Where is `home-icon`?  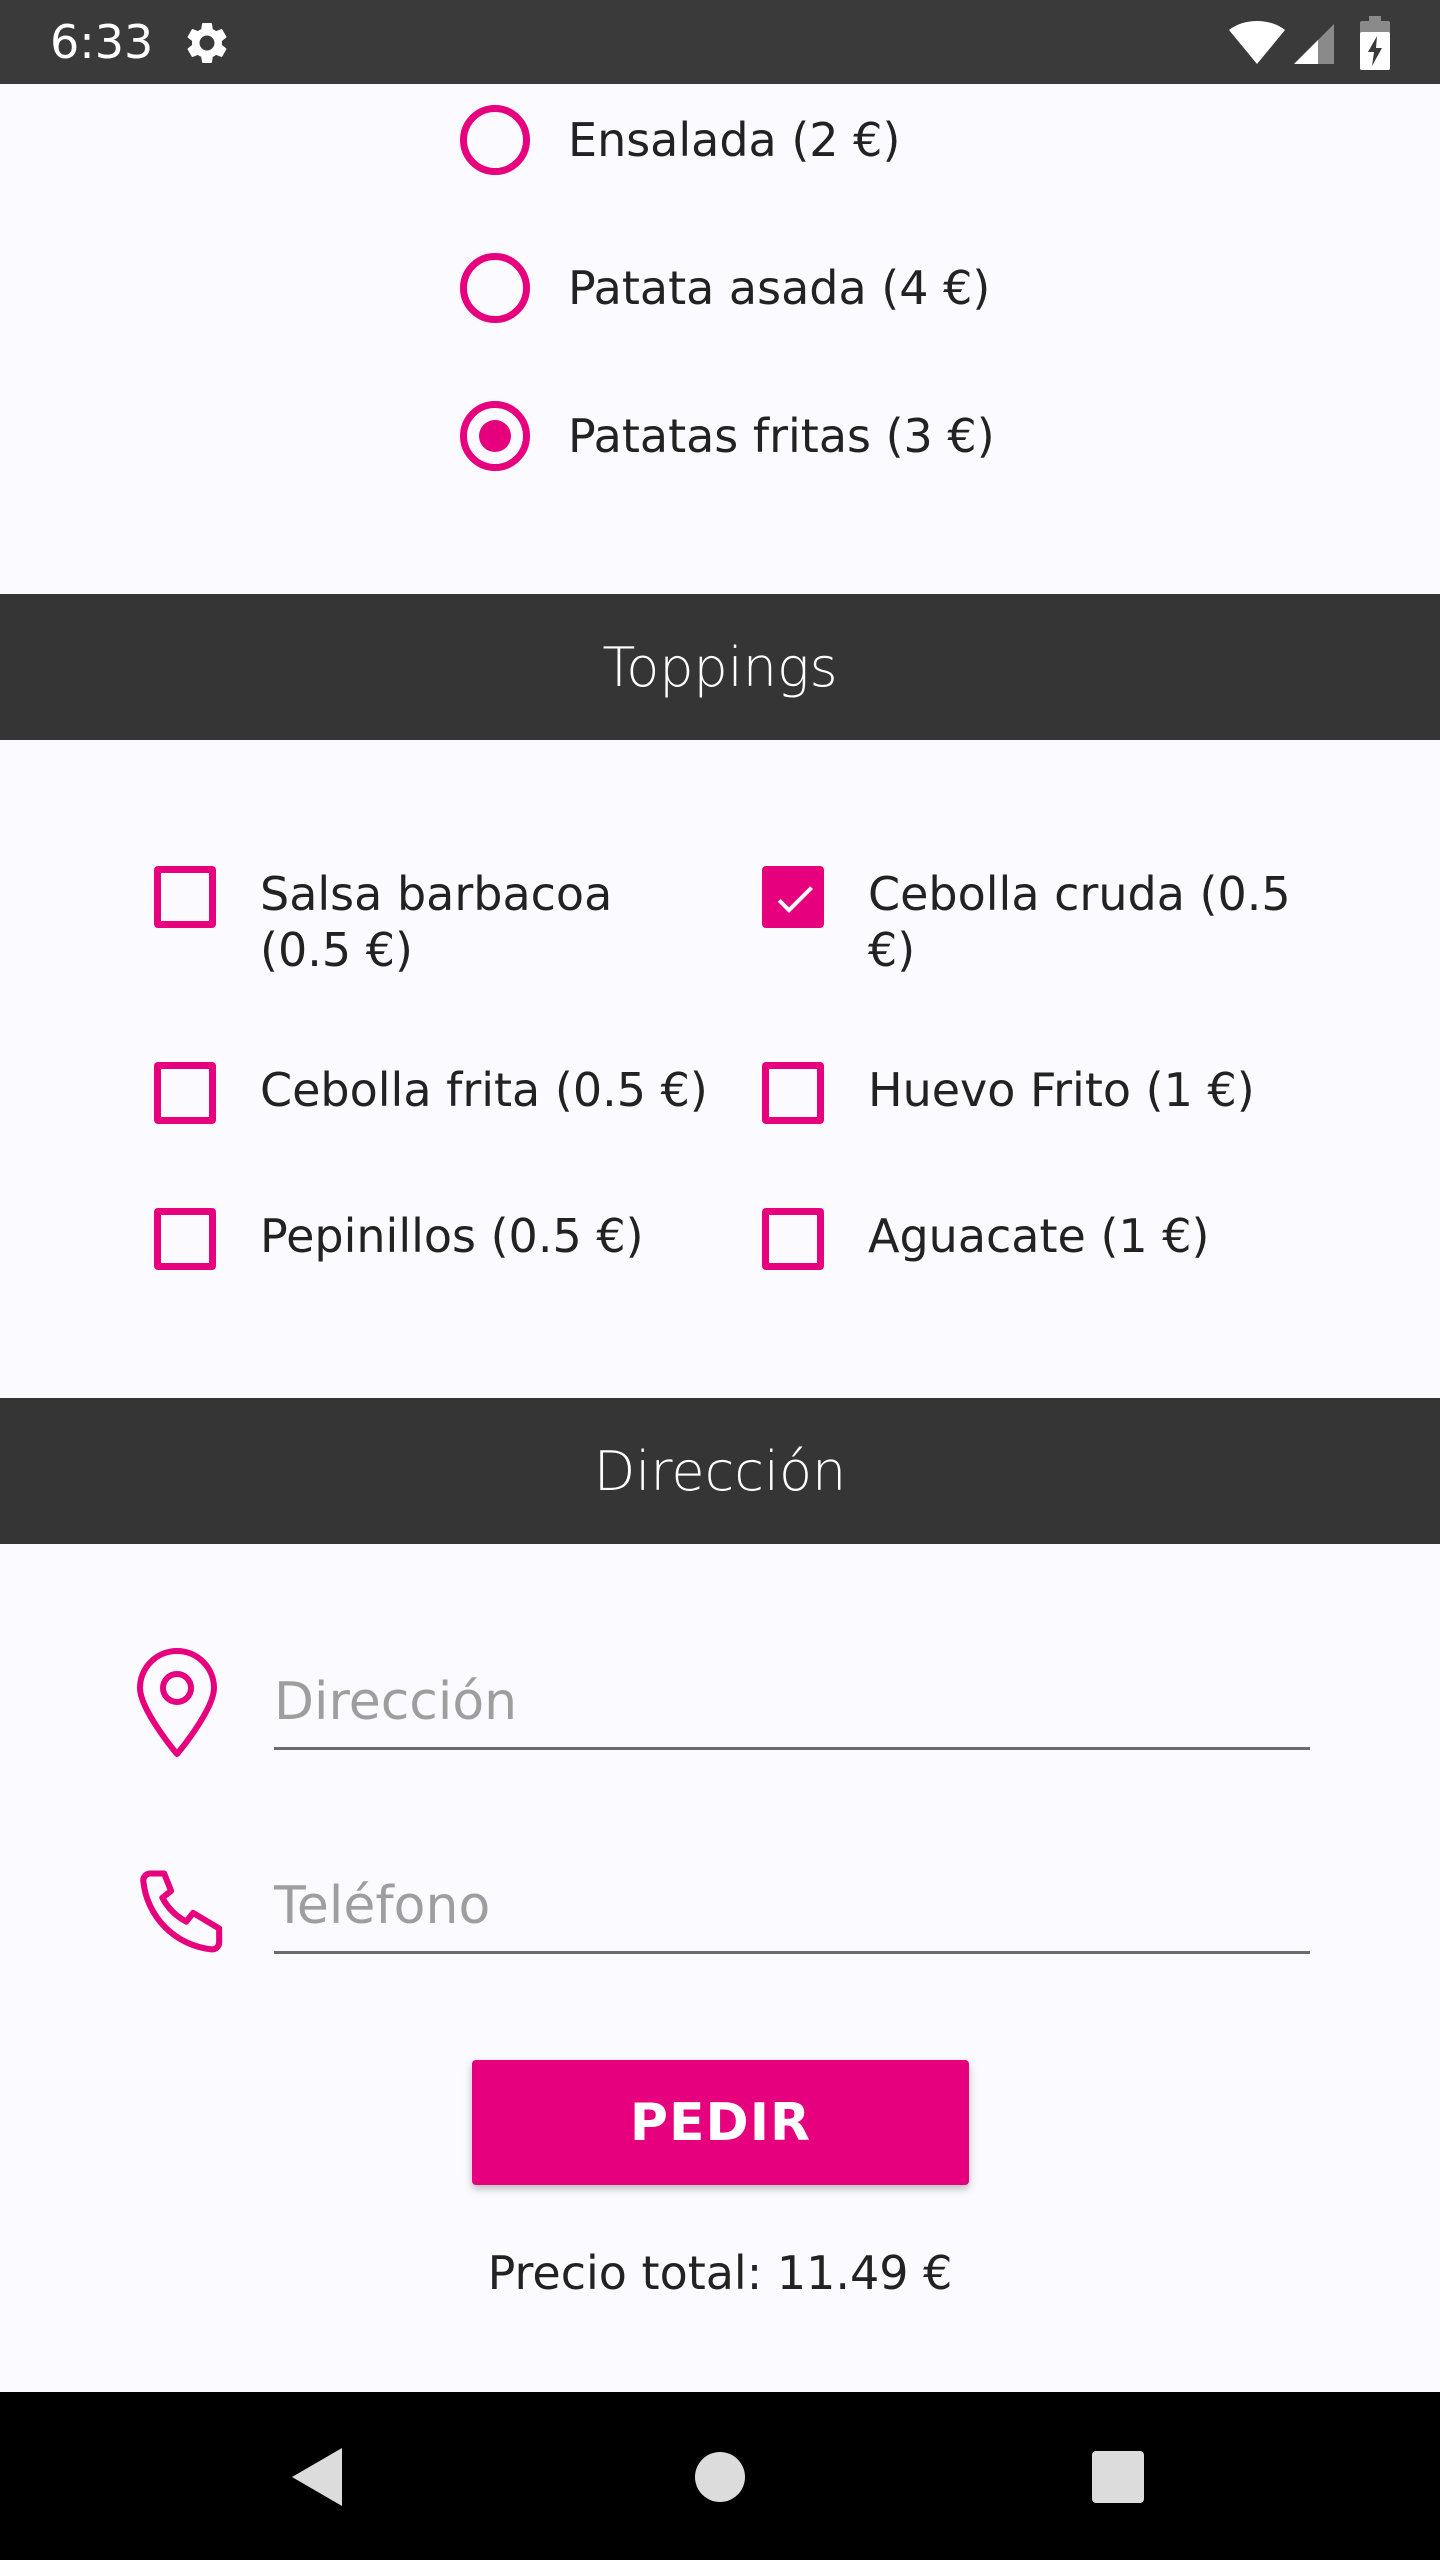
home-icon is located at coordinates (720, 2477).